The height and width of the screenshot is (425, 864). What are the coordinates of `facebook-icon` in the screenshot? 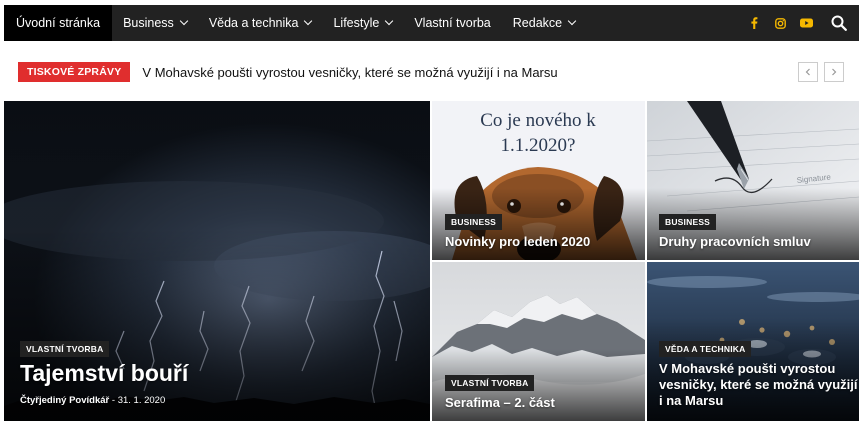 It's located at (754, 23).